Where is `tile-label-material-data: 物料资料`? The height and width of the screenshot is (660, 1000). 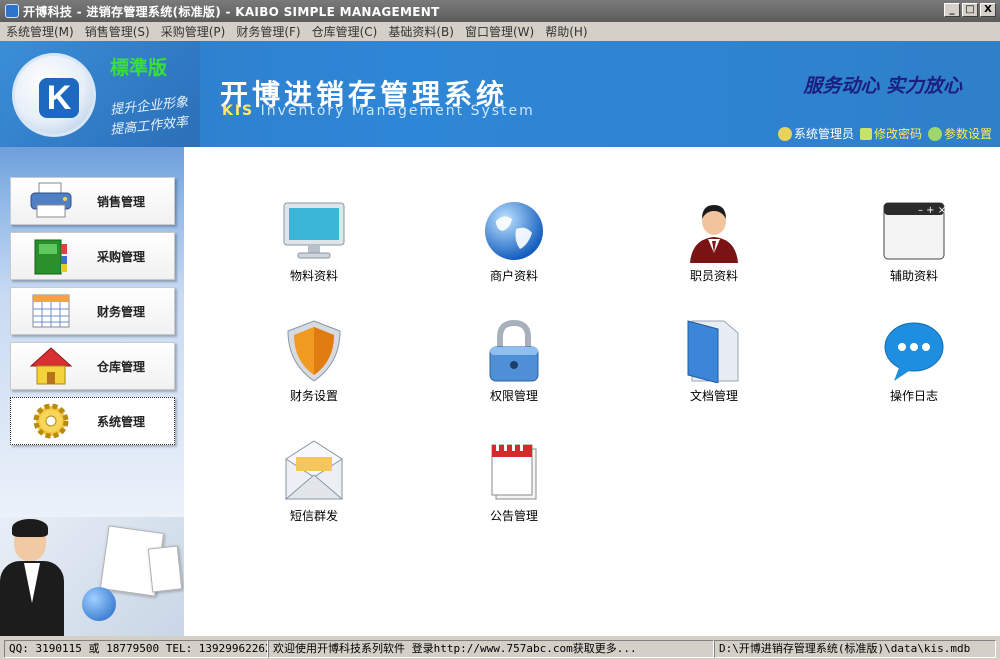
tile-label-material-data: 物料资料 is located at coordinates (313, 276).